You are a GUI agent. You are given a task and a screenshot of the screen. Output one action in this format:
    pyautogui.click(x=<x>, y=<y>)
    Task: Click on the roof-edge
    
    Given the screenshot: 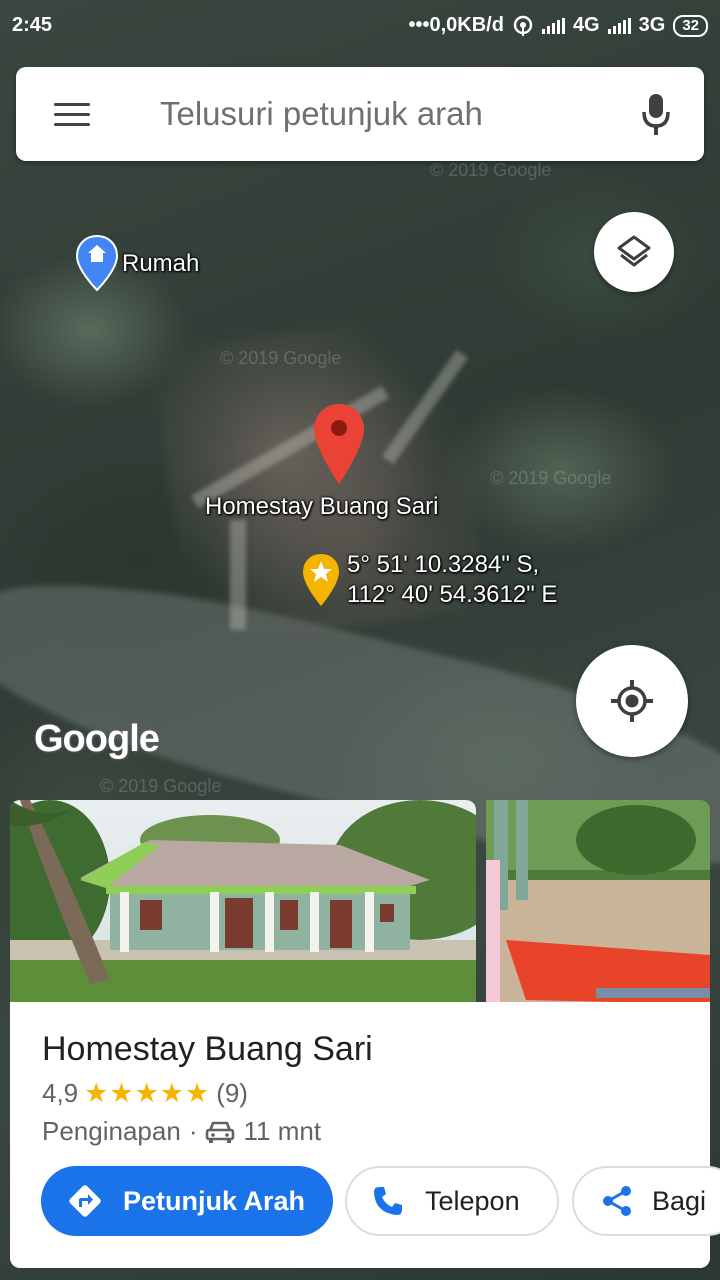 What is the action you would take?
    pyautogui.click(x=238, y=575)
    